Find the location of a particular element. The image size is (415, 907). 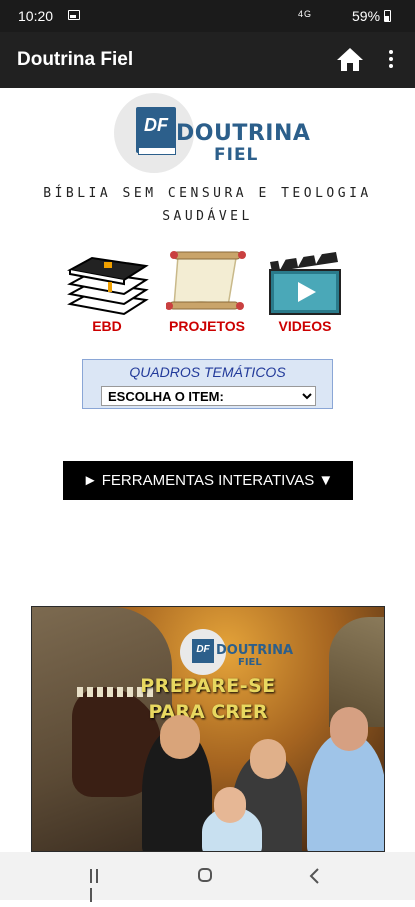

projetos-link: PROJETOS is located at coordinates (206, 293).